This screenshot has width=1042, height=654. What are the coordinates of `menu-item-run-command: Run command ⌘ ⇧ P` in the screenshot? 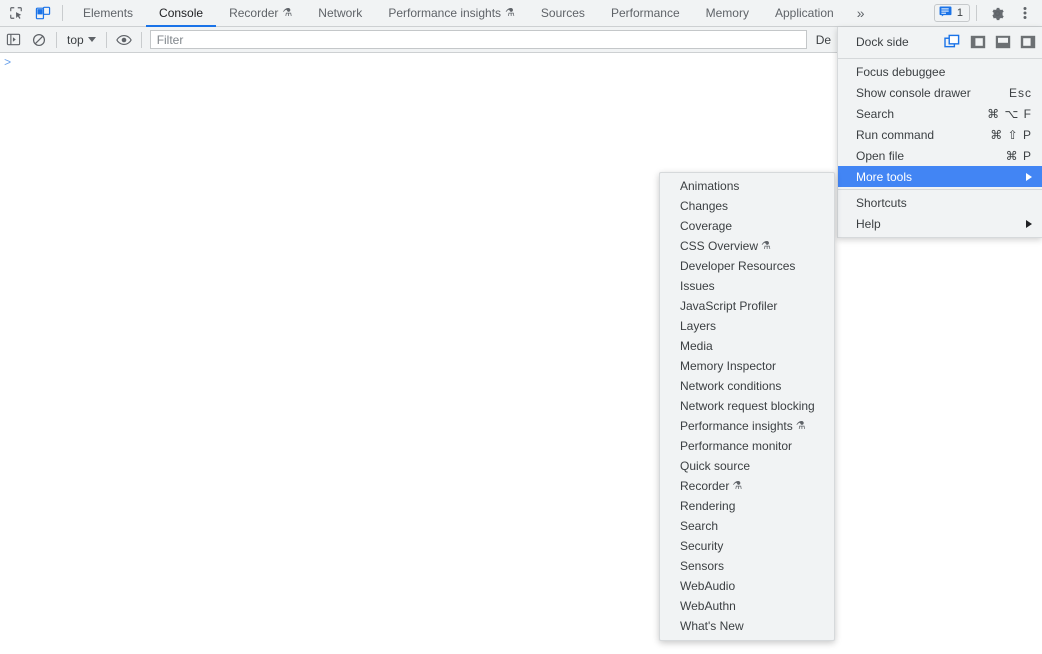 It's located at (940, 134).